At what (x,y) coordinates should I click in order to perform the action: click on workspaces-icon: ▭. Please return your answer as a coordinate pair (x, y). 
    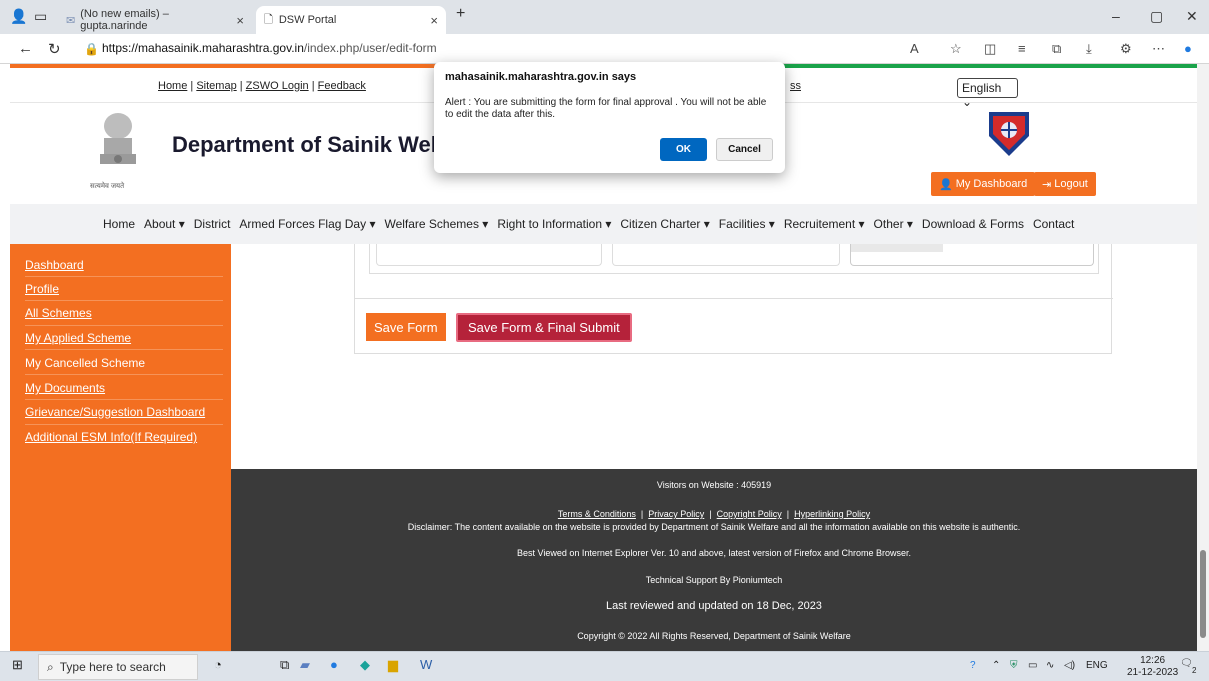
    Looking at the image, I should click on (40, 16).